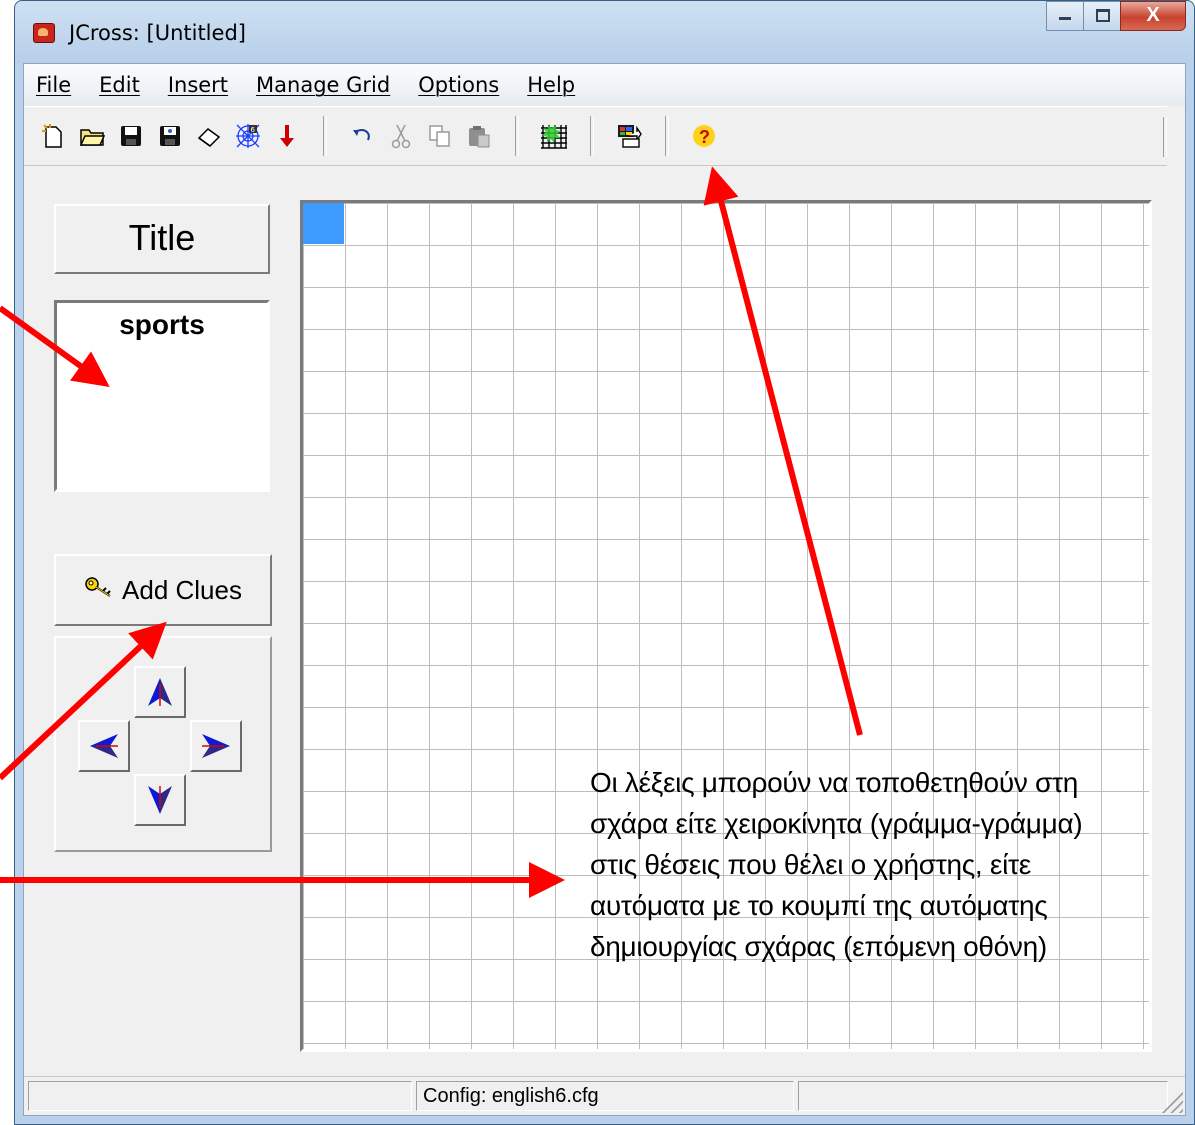  Describe the element at coordinates (458, 85) in the screenshot. I see `menu-options: Options` at that location.